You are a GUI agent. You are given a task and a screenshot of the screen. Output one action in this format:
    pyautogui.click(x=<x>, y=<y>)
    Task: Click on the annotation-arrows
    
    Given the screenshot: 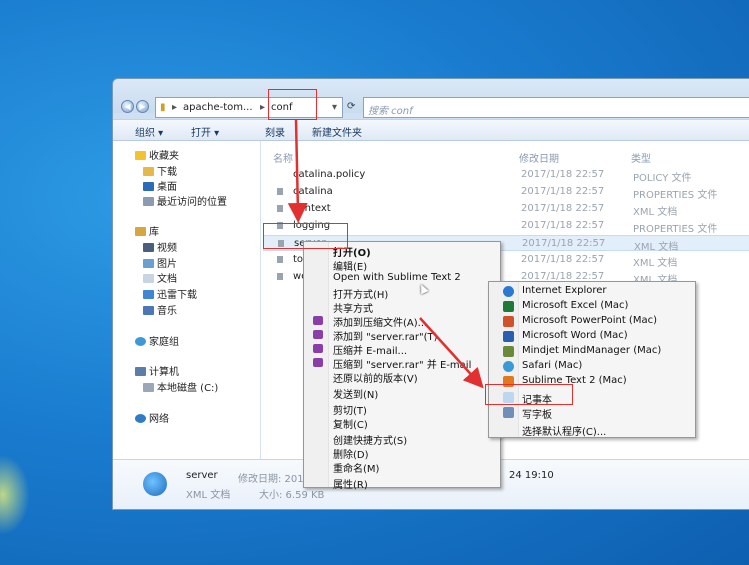 What is the action you would take?
    pyautogui.click(x=385, y=254)
    